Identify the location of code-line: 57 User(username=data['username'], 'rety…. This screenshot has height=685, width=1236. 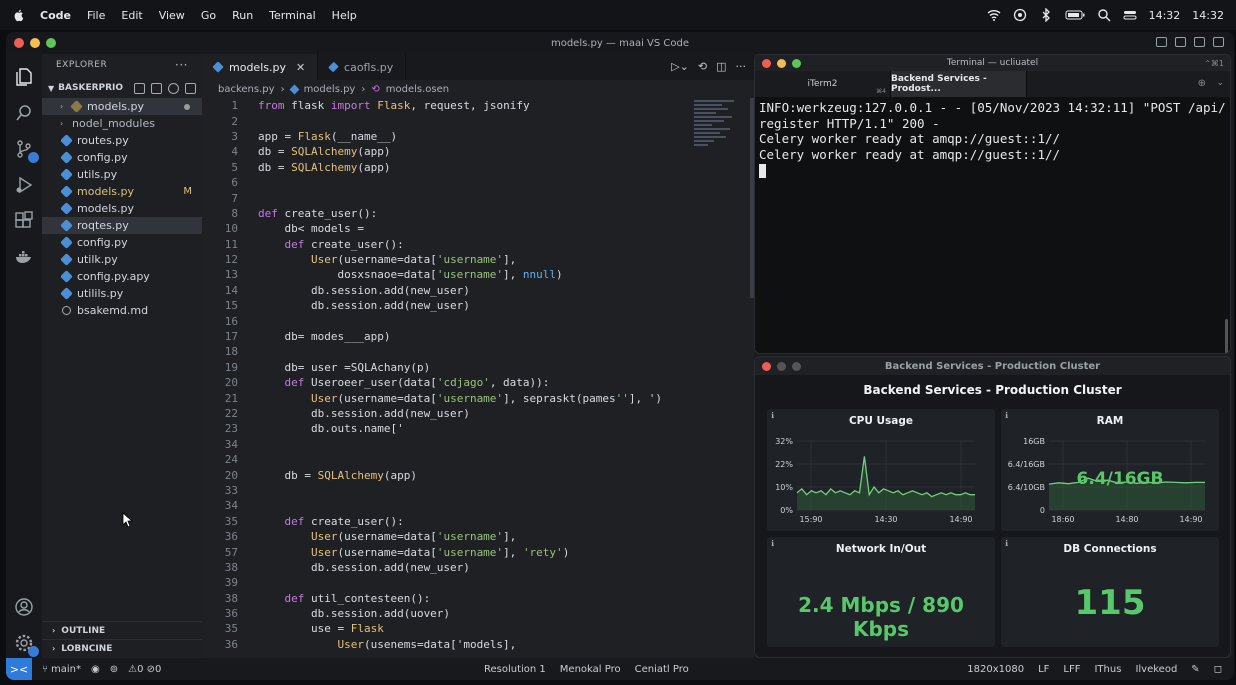
(446, 551).